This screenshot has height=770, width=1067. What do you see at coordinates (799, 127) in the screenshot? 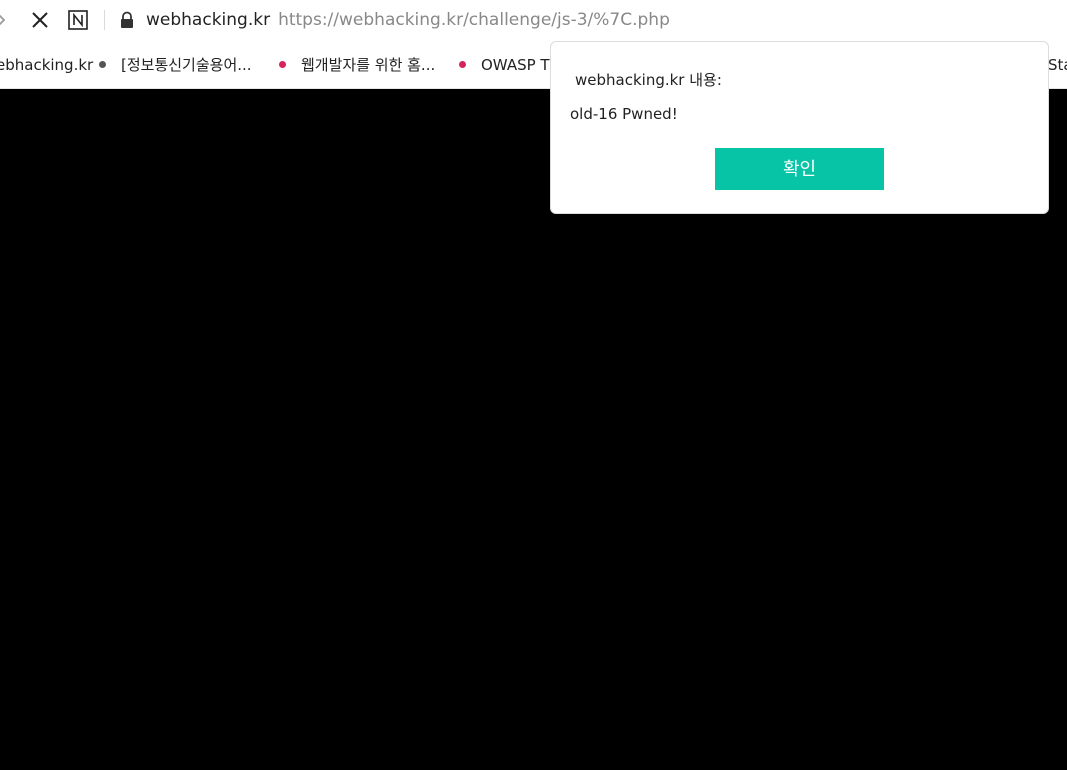
I see `alert-dialog: webhacking.kr 내용: old-16 Pwned! 확인` at bounding box center [799, 127].